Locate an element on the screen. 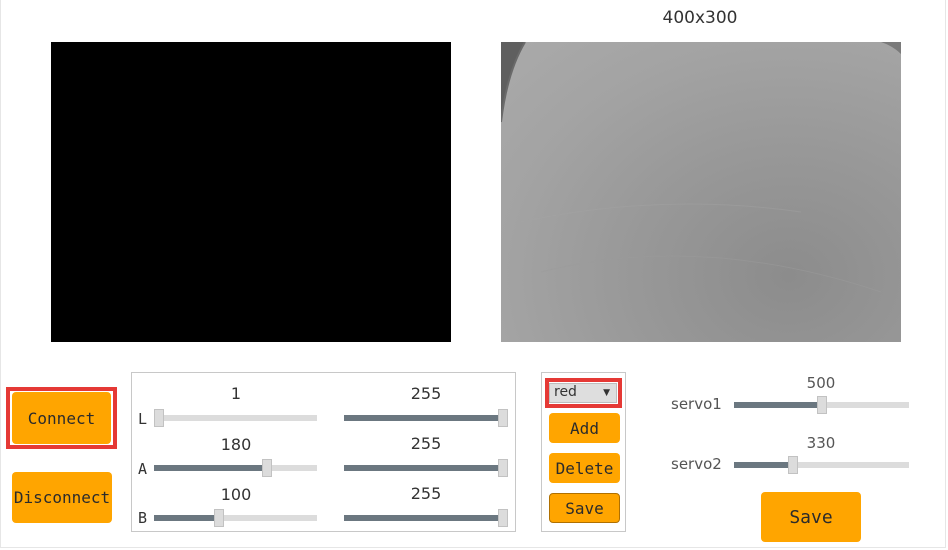 Image resolution: width=948 pixels, height=550 pixels. servo1-value: 500 is located at coordinates (821, 383).